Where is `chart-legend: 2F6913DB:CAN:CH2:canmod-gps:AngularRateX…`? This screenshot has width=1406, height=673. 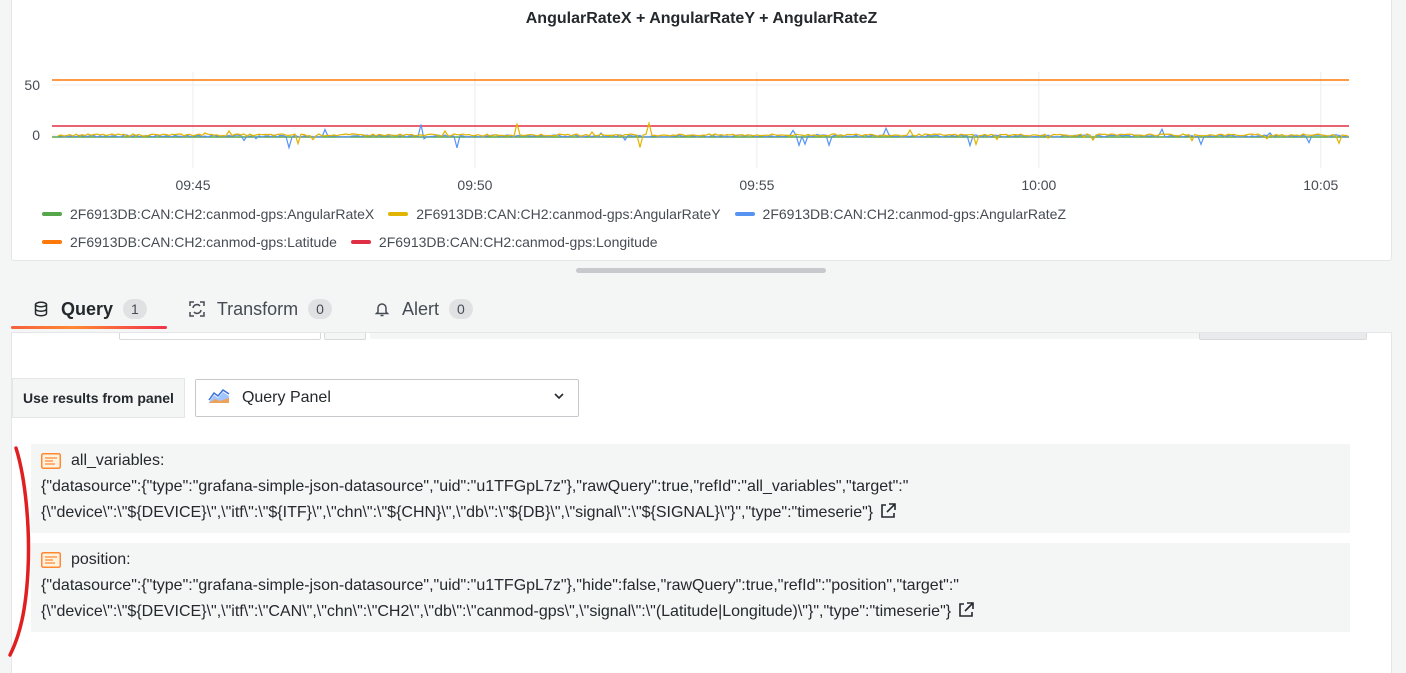
chart-legend: 2F6913DB:CAN:CH2:canmod-gps:AngularRateX… is located at coordinates (712, 228).